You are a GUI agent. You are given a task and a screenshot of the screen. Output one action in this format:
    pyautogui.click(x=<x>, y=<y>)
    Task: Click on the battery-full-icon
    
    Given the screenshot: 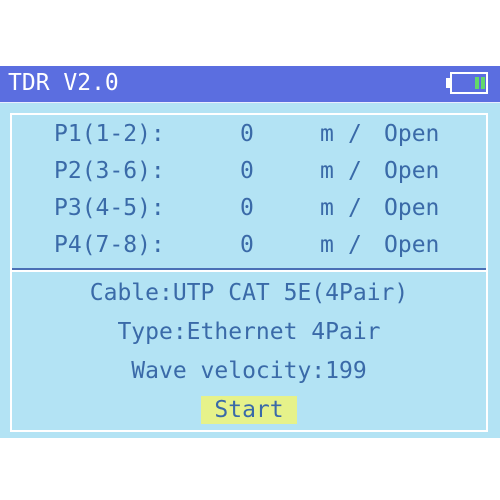 What is the action you would take?
    pyautogui.click(x=467, y=83)
    